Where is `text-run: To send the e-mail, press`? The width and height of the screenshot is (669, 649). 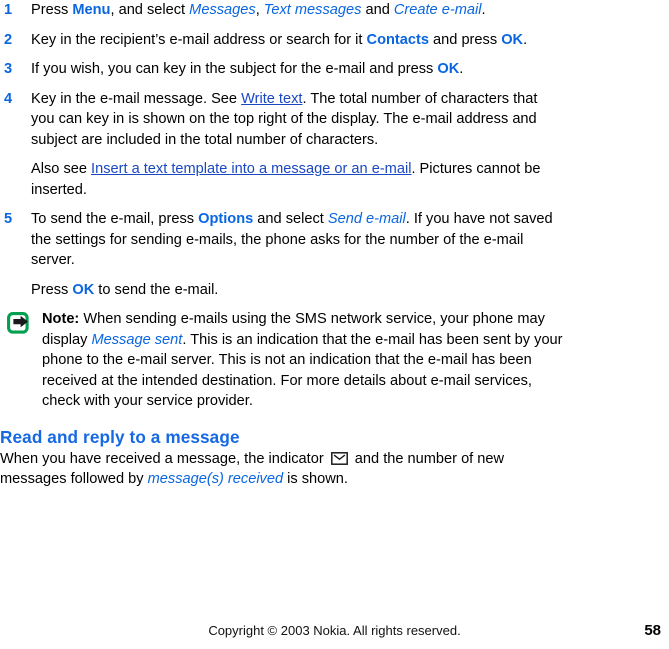 text-run: To send the e-mail, press is located at coordinates (115, 219).